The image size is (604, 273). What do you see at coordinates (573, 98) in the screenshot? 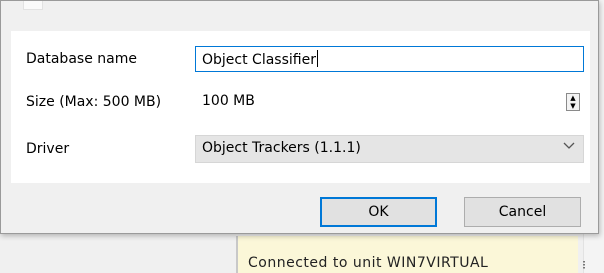
I see `spin-up-arrow-icon: ▲` at bounding box center [573, 98].